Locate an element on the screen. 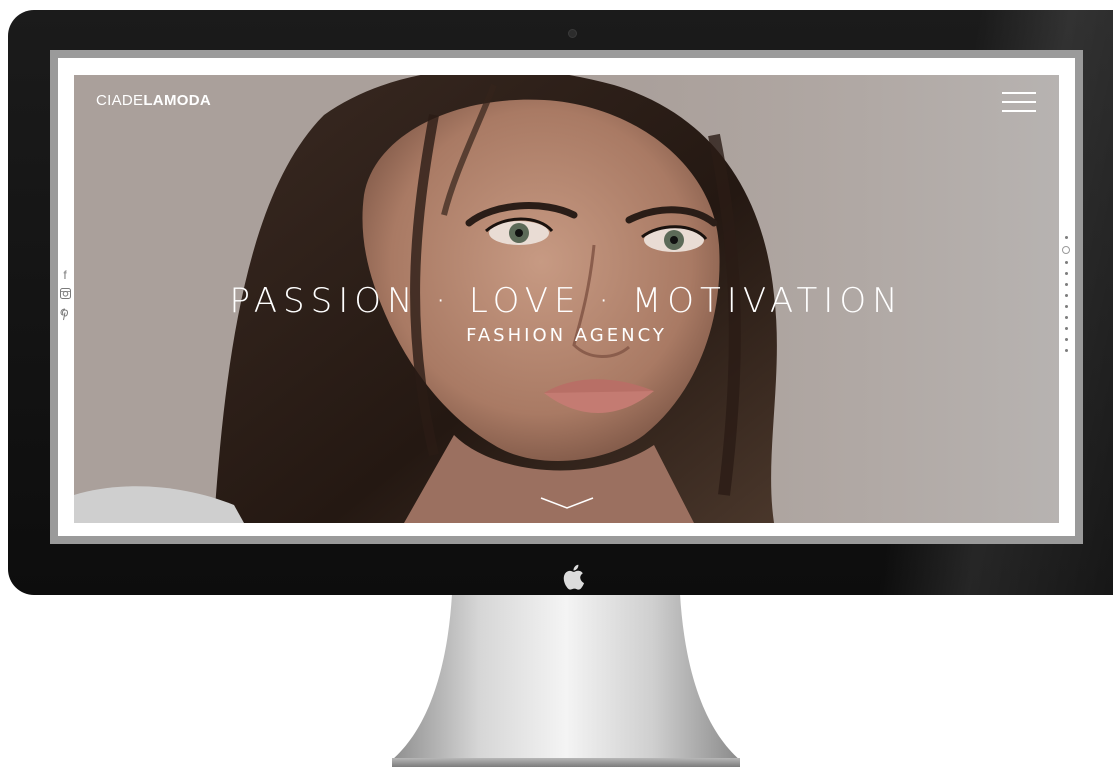 The height and width of the screenshot is (767, 1113). social-links: f is located at coordinates (65, 296).